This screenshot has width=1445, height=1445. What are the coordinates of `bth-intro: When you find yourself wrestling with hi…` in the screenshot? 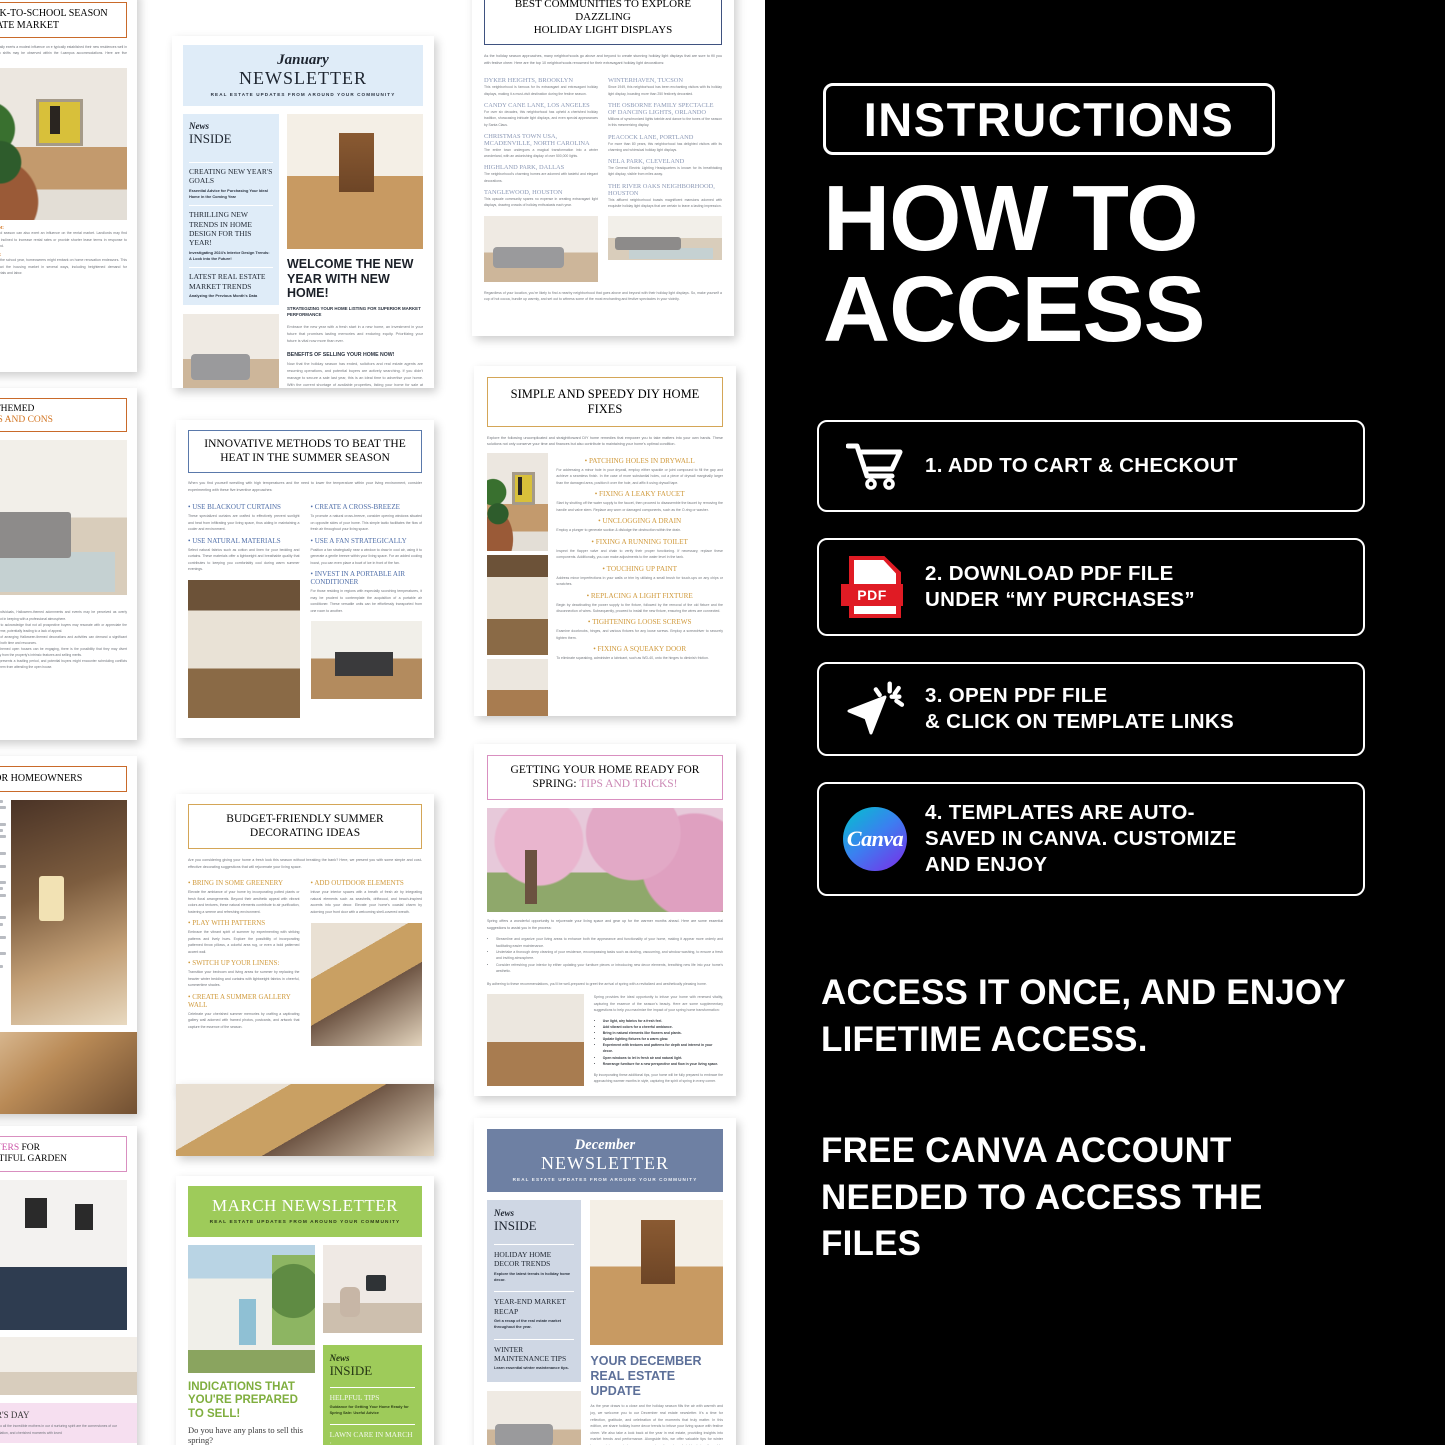 It's located at (305, 486).